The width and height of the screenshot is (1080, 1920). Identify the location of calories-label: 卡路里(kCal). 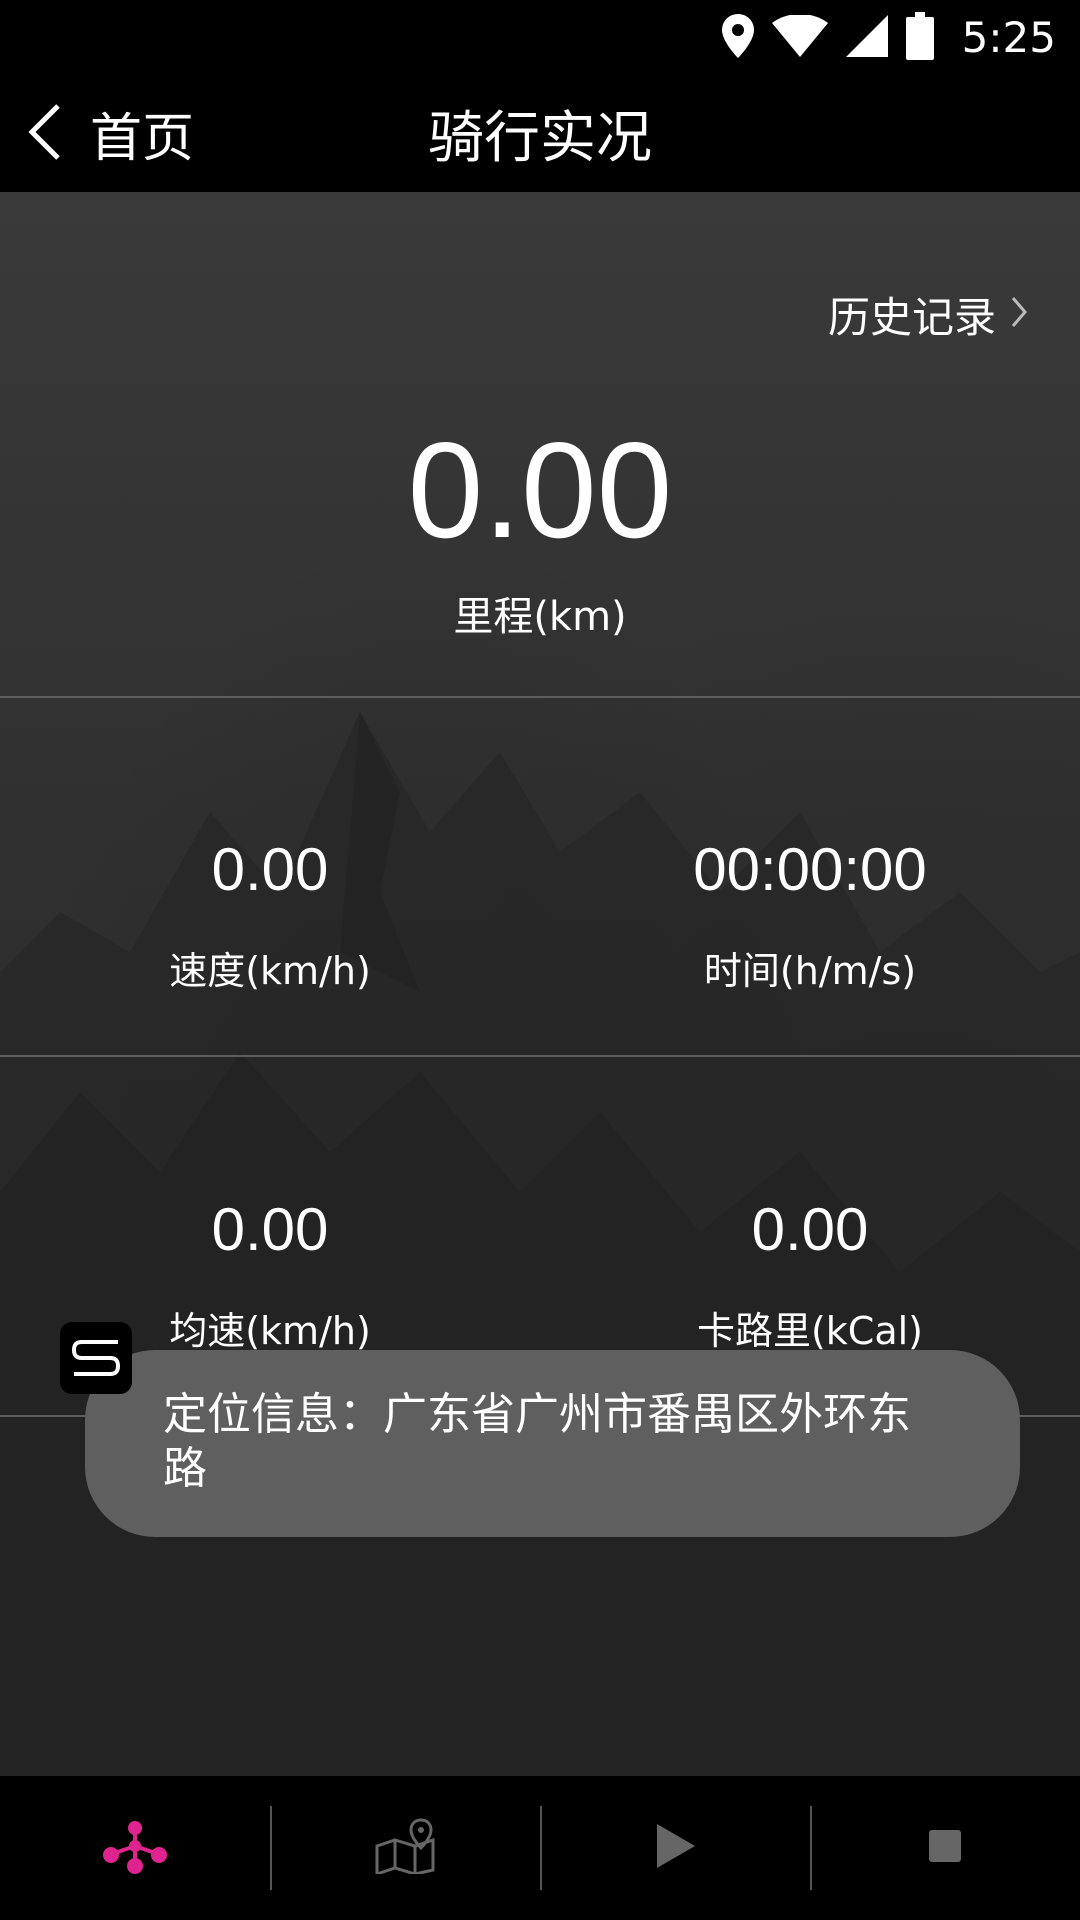
(810, 1331).